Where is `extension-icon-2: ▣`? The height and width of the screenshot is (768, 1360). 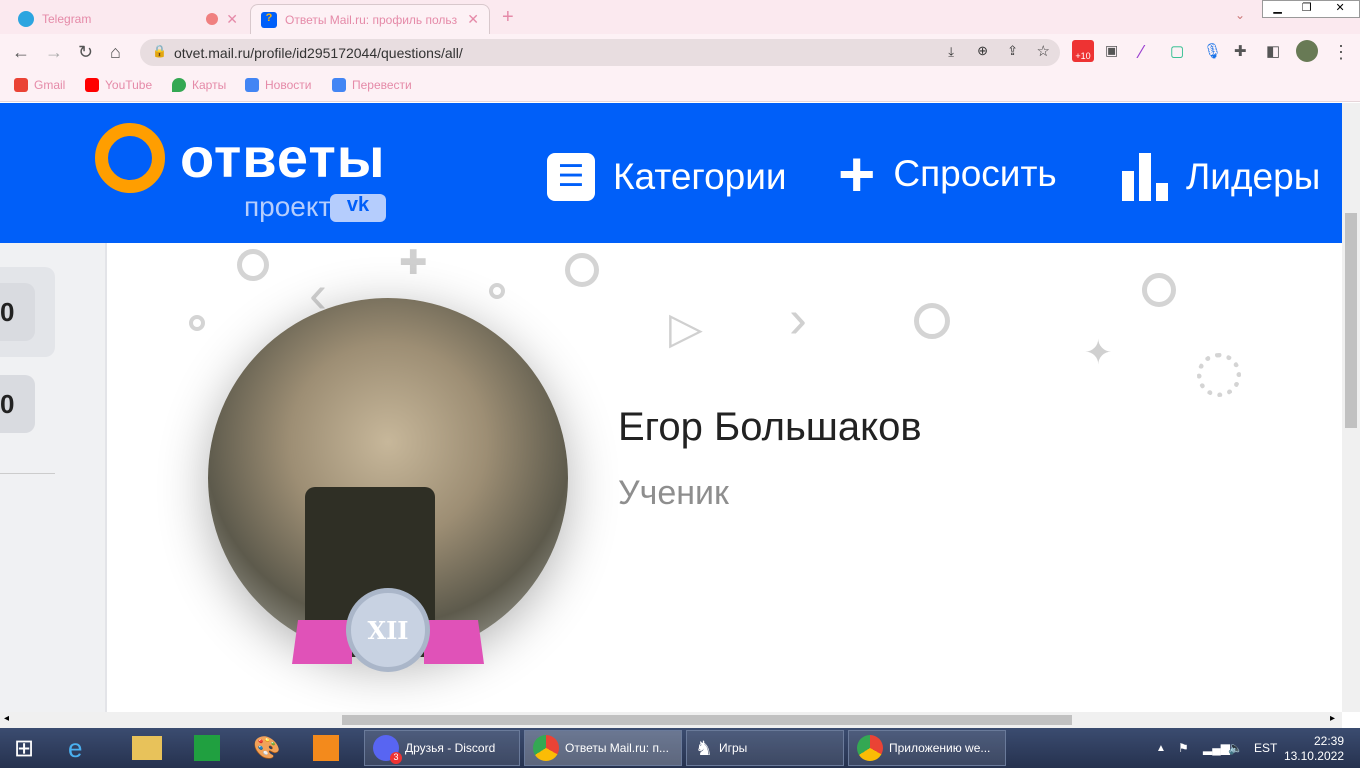
extension-icon-2: ▣ is located at coordinates (1111, 50).